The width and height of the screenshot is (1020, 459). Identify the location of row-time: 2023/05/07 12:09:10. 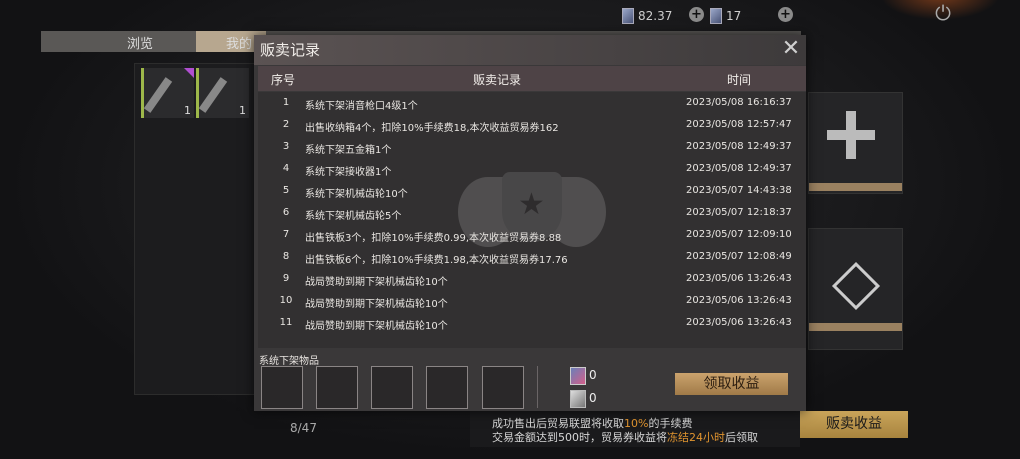
(739, 234).